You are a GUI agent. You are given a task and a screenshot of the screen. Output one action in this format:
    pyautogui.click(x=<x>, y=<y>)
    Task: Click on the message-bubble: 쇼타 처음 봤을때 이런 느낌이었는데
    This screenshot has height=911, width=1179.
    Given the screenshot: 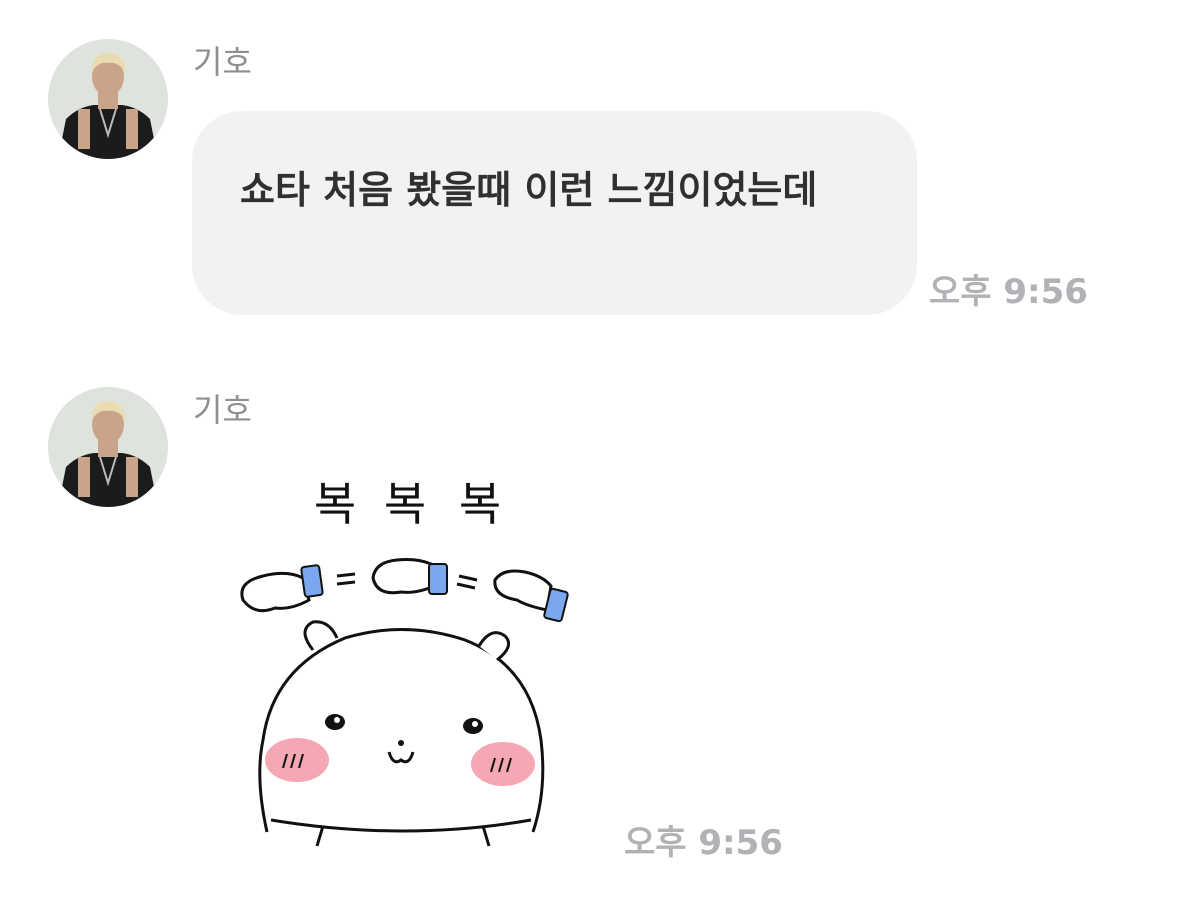 What is the action you would take?
    pyautogui.click(x=554, y=213)
    